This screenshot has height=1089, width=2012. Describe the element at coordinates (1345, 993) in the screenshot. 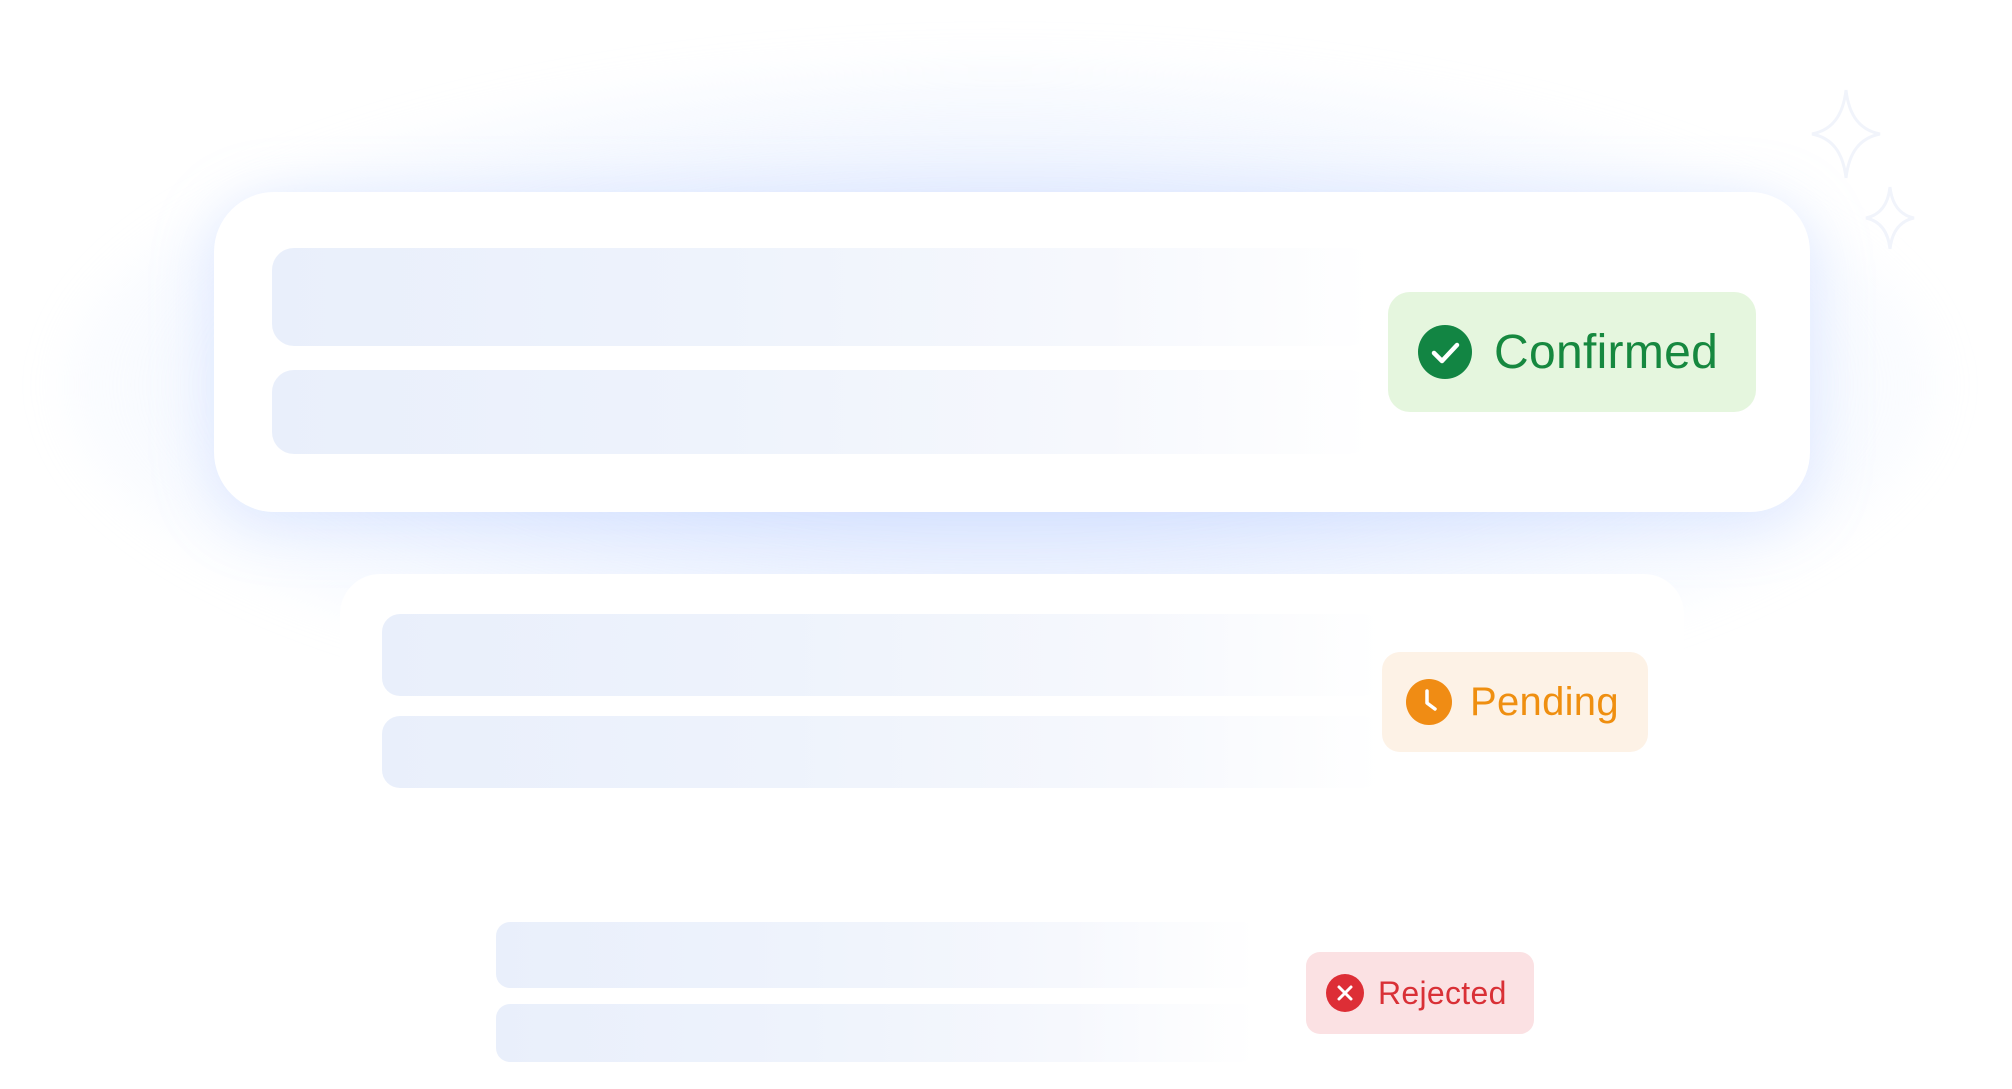

I see `x-circle-icon` at that location.